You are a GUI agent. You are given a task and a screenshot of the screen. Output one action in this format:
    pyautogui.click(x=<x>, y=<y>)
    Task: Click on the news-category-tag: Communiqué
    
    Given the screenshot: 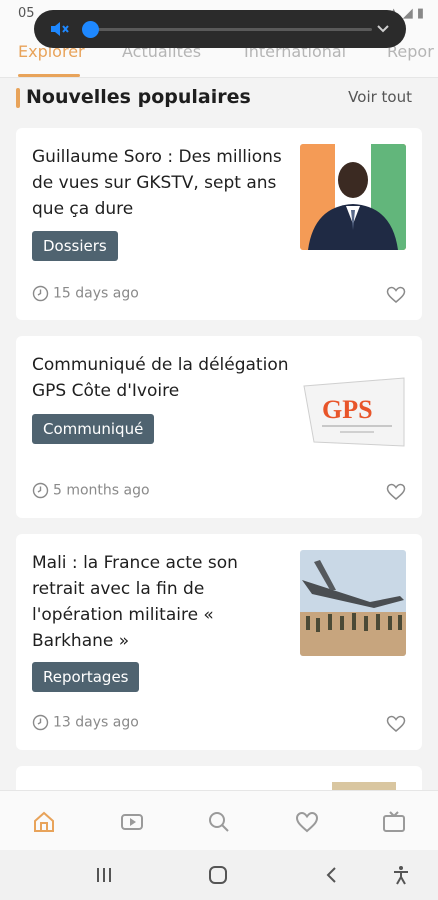 What is the action you would take?
    pyautogui.click(x=93, y=429)
    